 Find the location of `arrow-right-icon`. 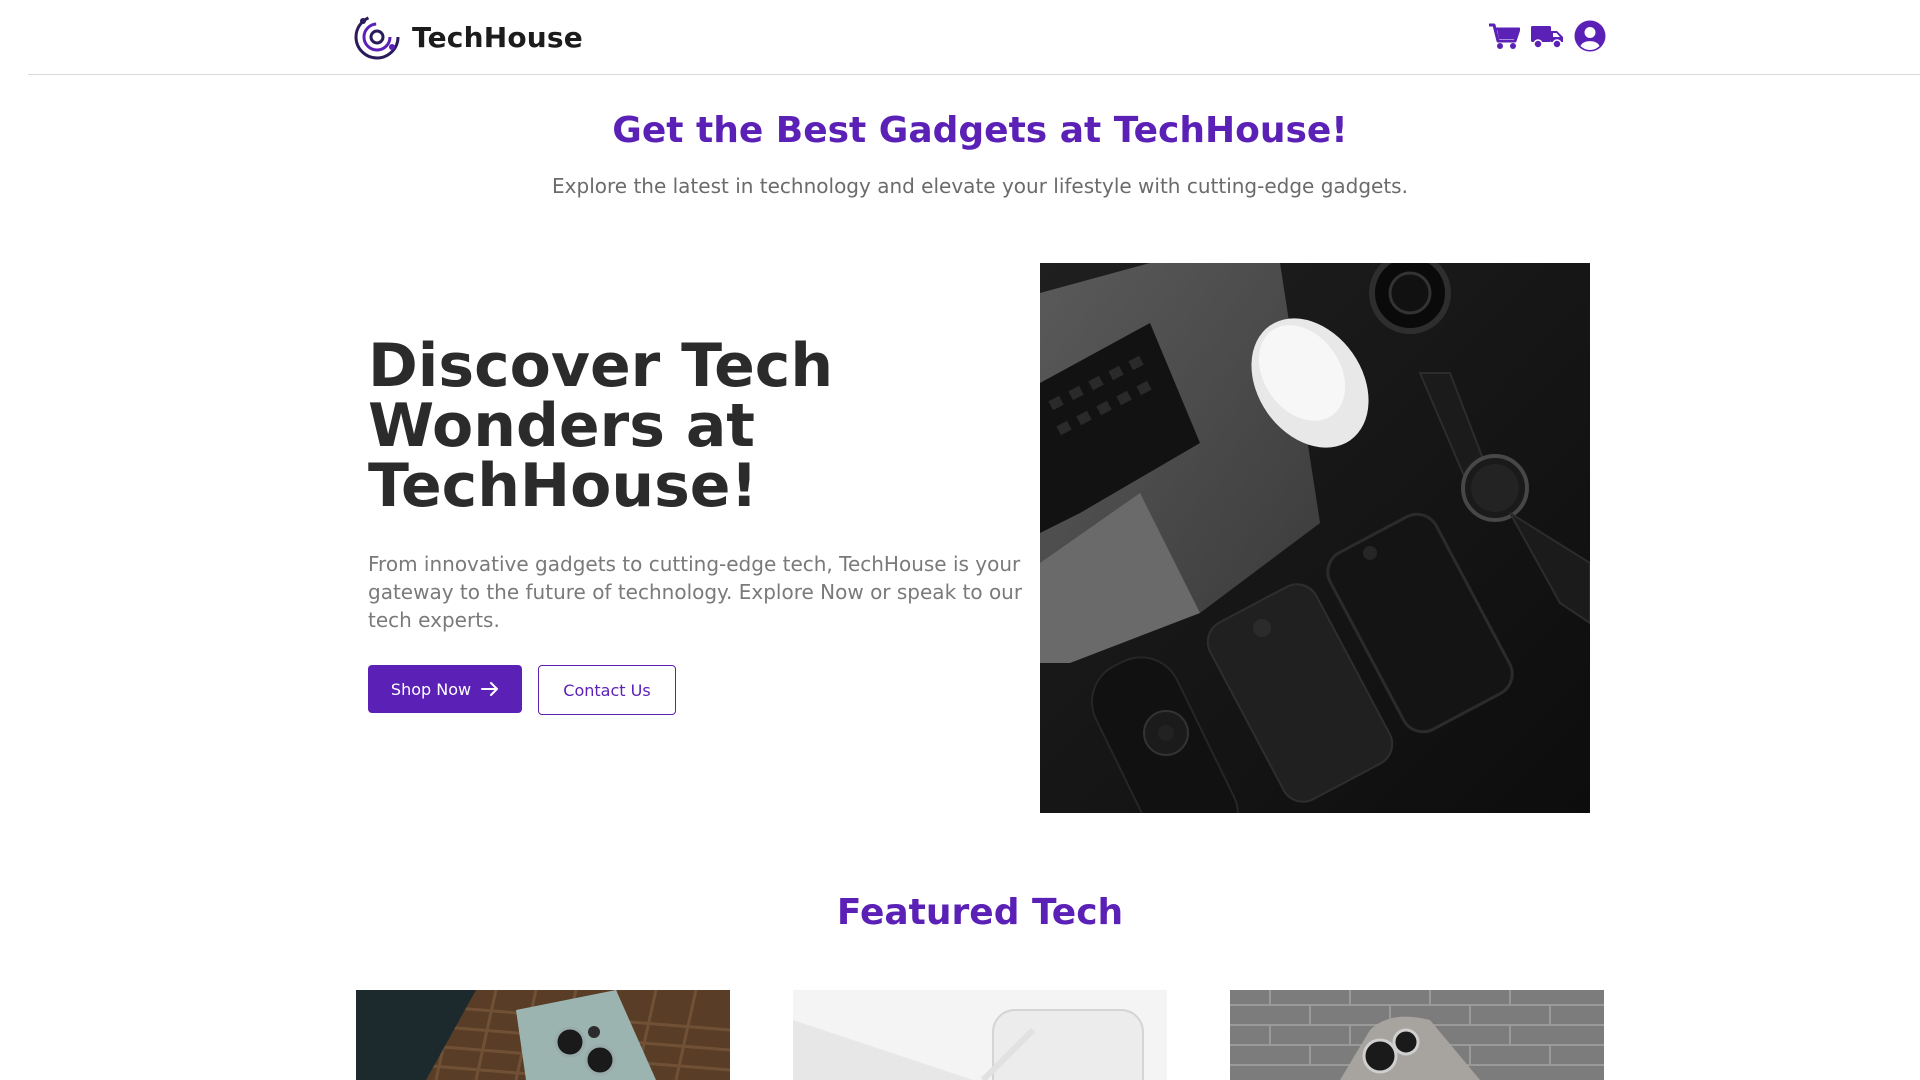

arrow-right-icon is located at coordinates (490, 689).